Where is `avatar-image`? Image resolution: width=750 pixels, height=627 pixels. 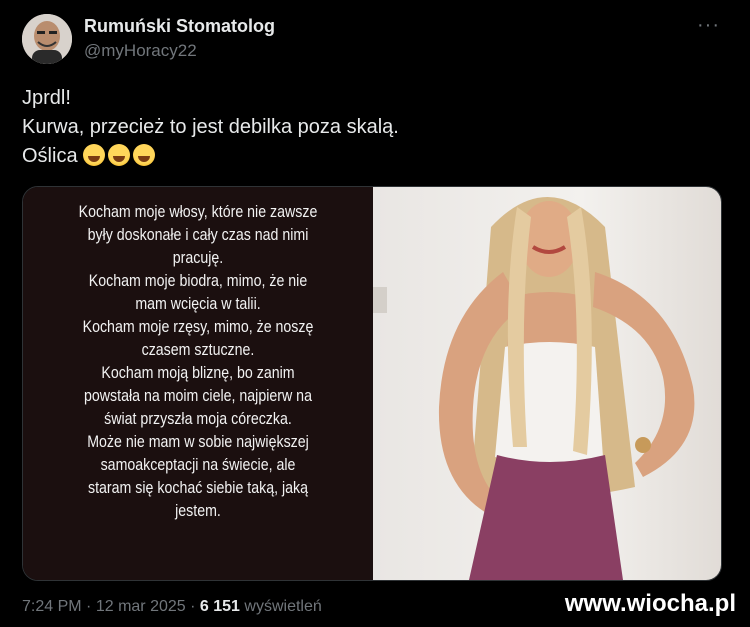 avatar-image is located at coordinates (47, 39).